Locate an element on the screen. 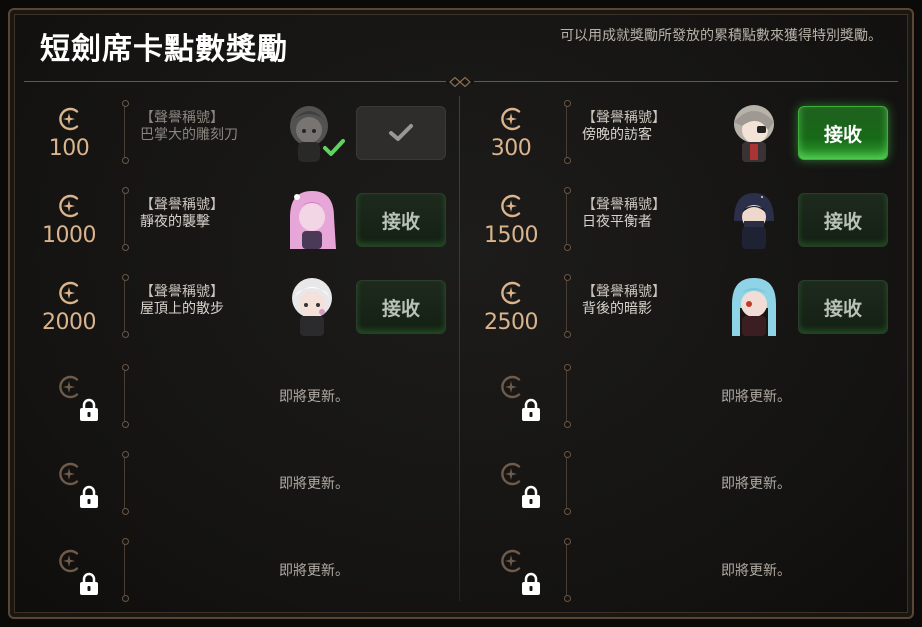 This screenshot has width=922, height=627. claimed-check-icon is located at coordinates (334, 147).